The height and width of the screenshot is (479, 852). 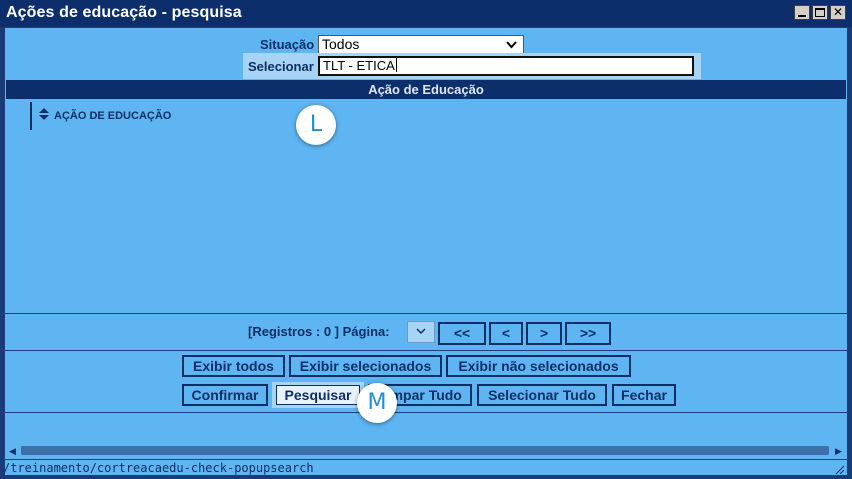 I want to click on title-bar: Ações de educação - pesquisa ✕, so click(x=426, y=13).